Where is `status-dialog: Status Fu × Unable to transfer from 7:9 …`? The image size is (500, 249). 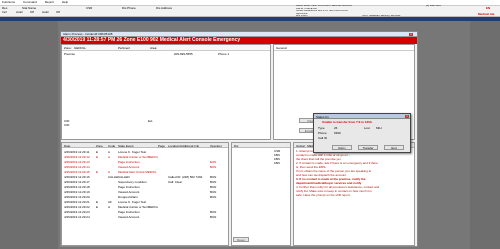 status-dialog: Status Fu × Unable to transfer from 7:9 … is located at coordinates (362, 133).